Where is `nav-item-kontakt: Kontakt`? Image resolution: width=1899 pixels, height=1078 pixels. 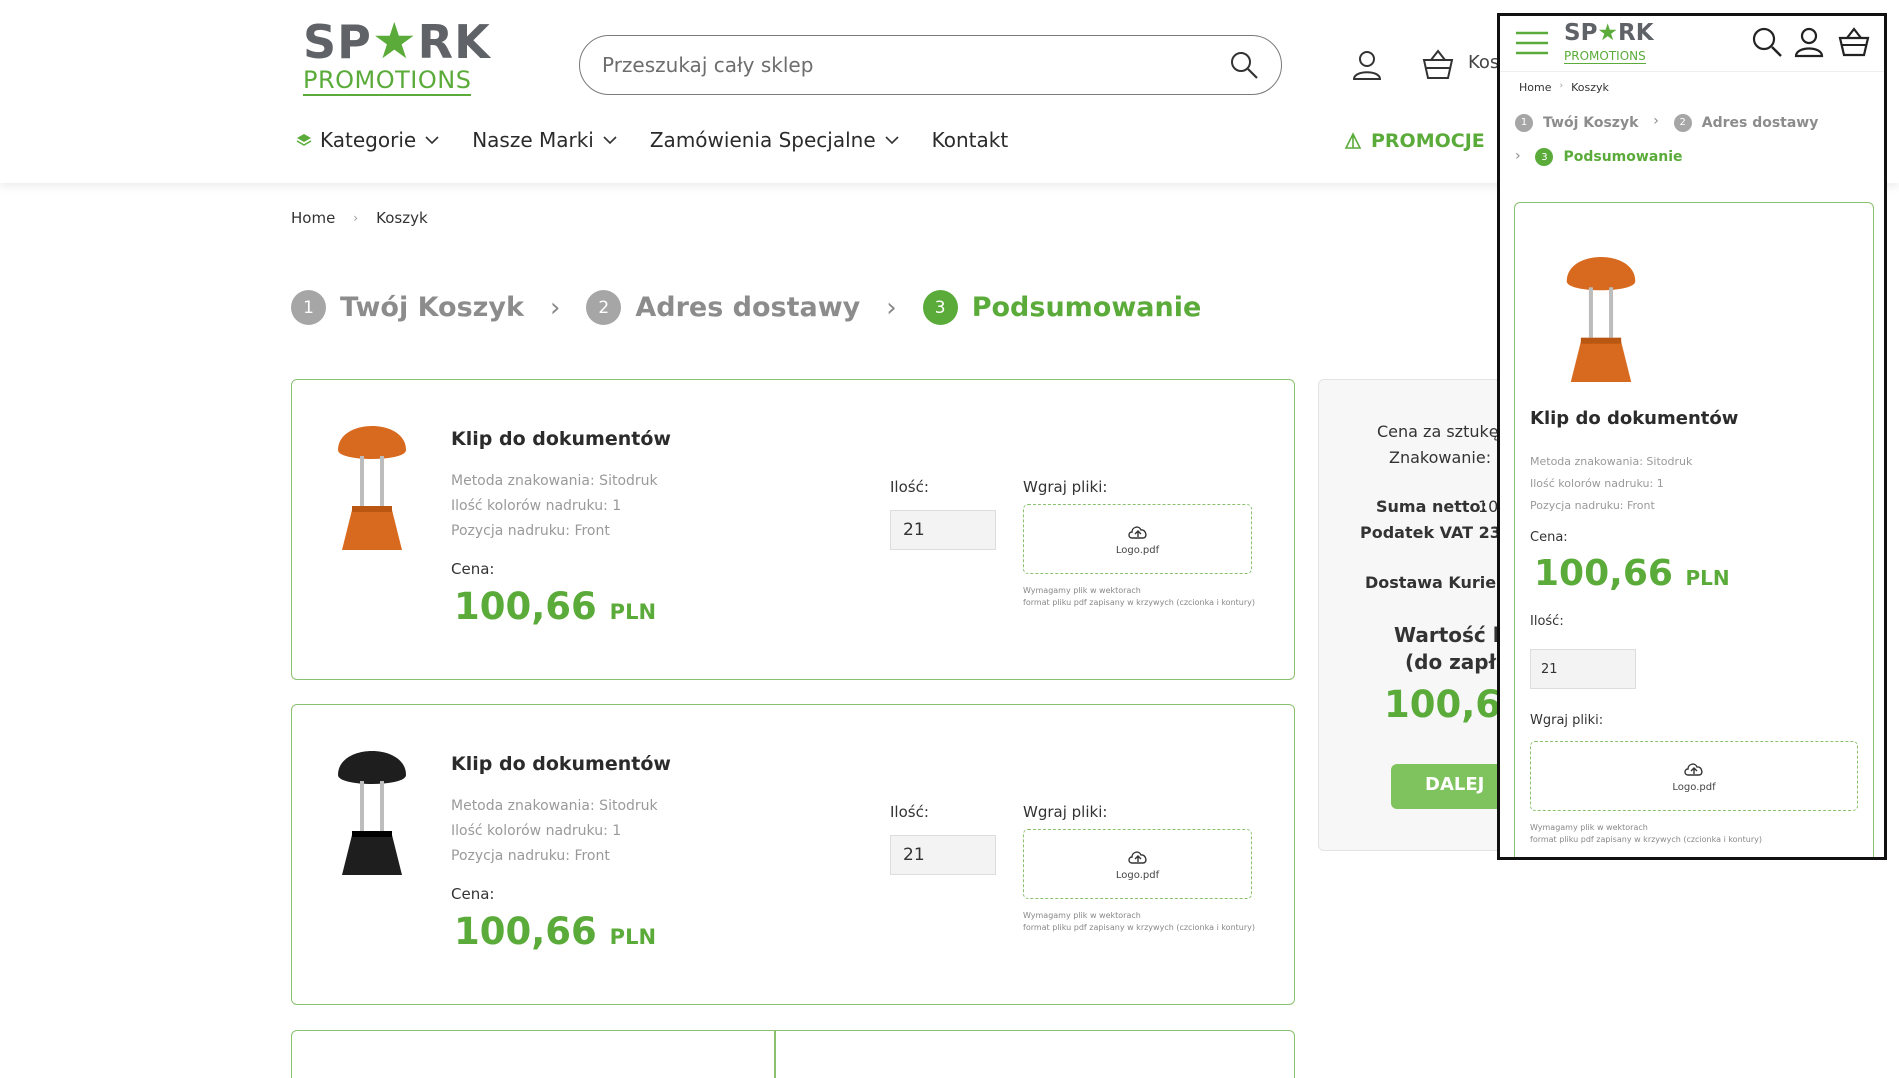
nav-item-kontakt: Kontakt is located at coordinates (970, 140).